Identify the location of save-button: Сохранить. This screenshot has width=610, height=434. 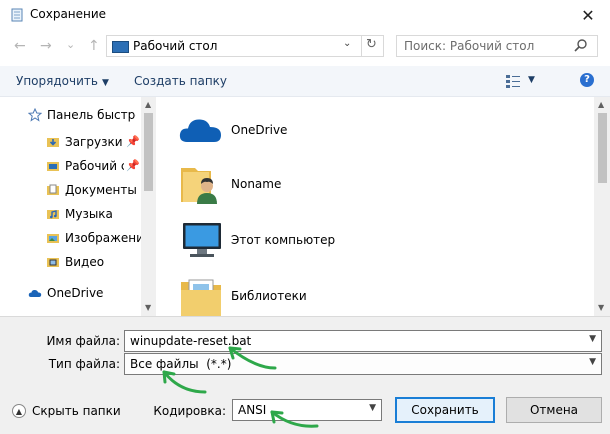
(445, 410).